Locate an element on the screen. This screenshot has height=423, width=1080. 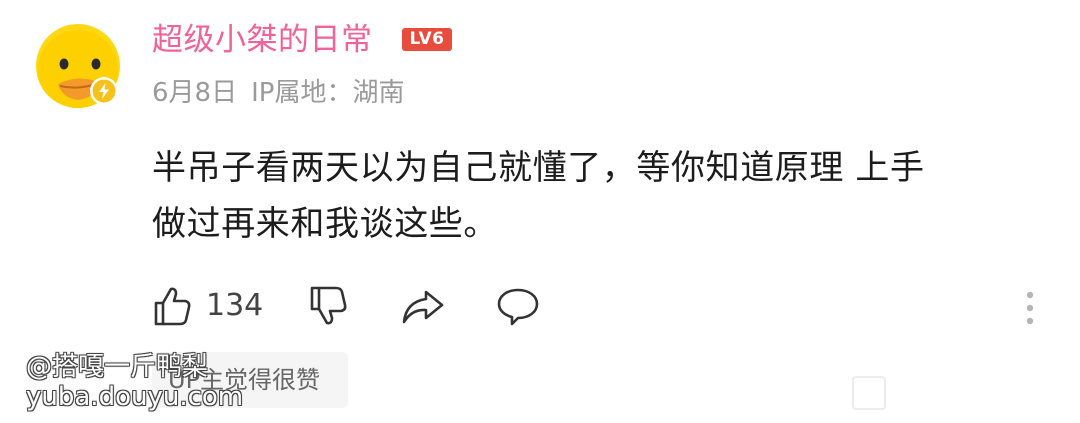
more-vertical-icon is located at coordinates (1030, 308).